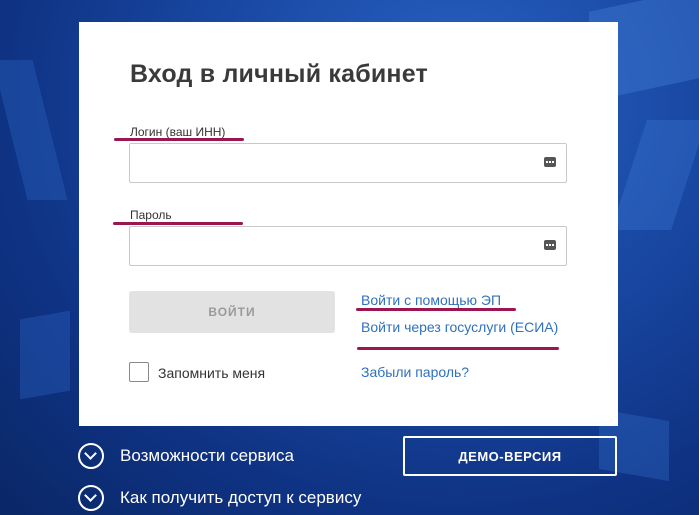  Describe the element at coordinates (330, 246) in the screenshot. I see `password-input` at that location.